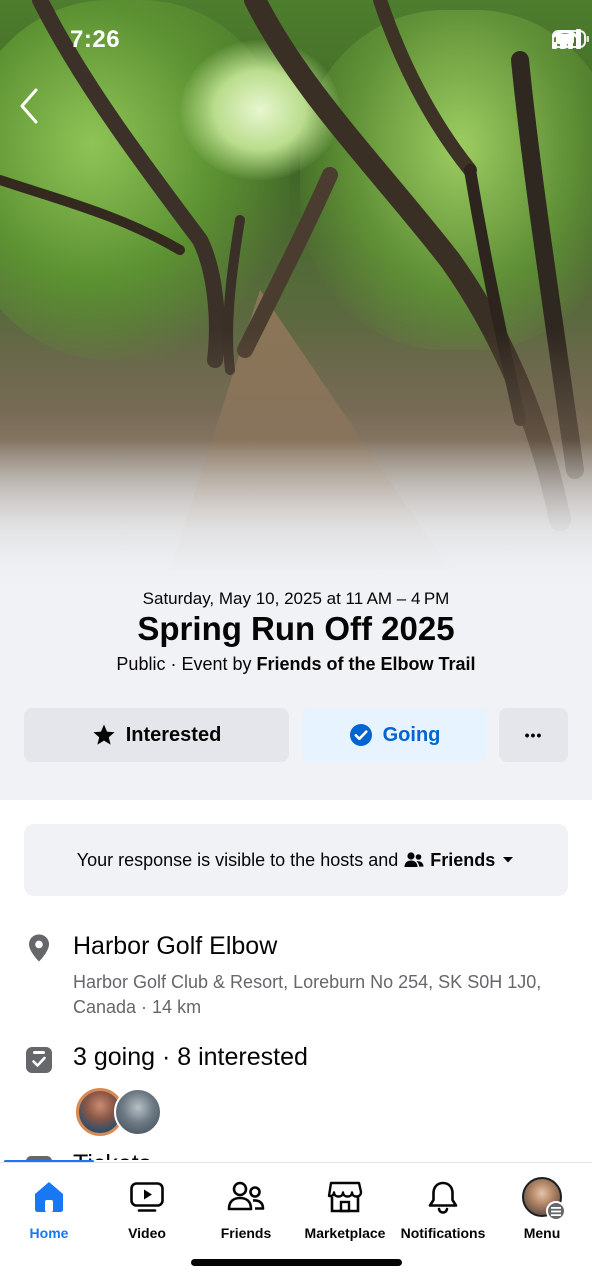  What do you see at coordinates (296, 598) in the screenshot?
I see `event-date: Saturday, May 10, 2025 at 11 AM – 4 PM` at bounding box center [296, 598].